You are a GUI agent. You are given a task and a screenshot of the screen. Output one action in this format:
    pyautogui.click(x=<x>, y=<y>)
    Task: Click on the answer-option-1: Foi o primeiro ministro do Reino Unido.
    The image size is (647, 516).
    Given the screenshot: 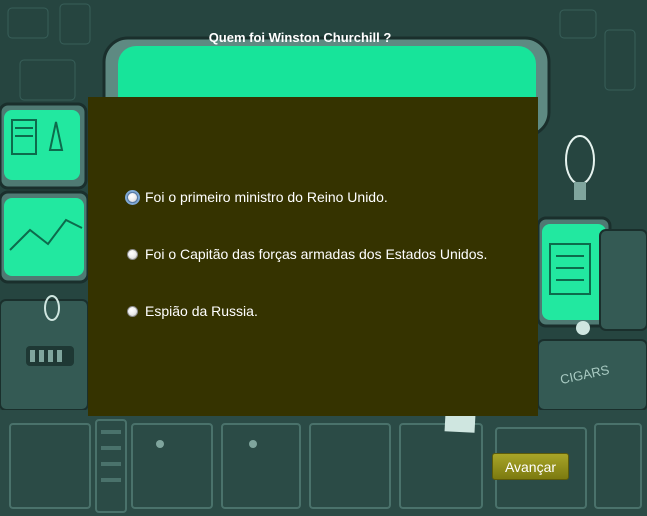 What is the action you would take?
    pyautogui.click(x=257, y=197)
    